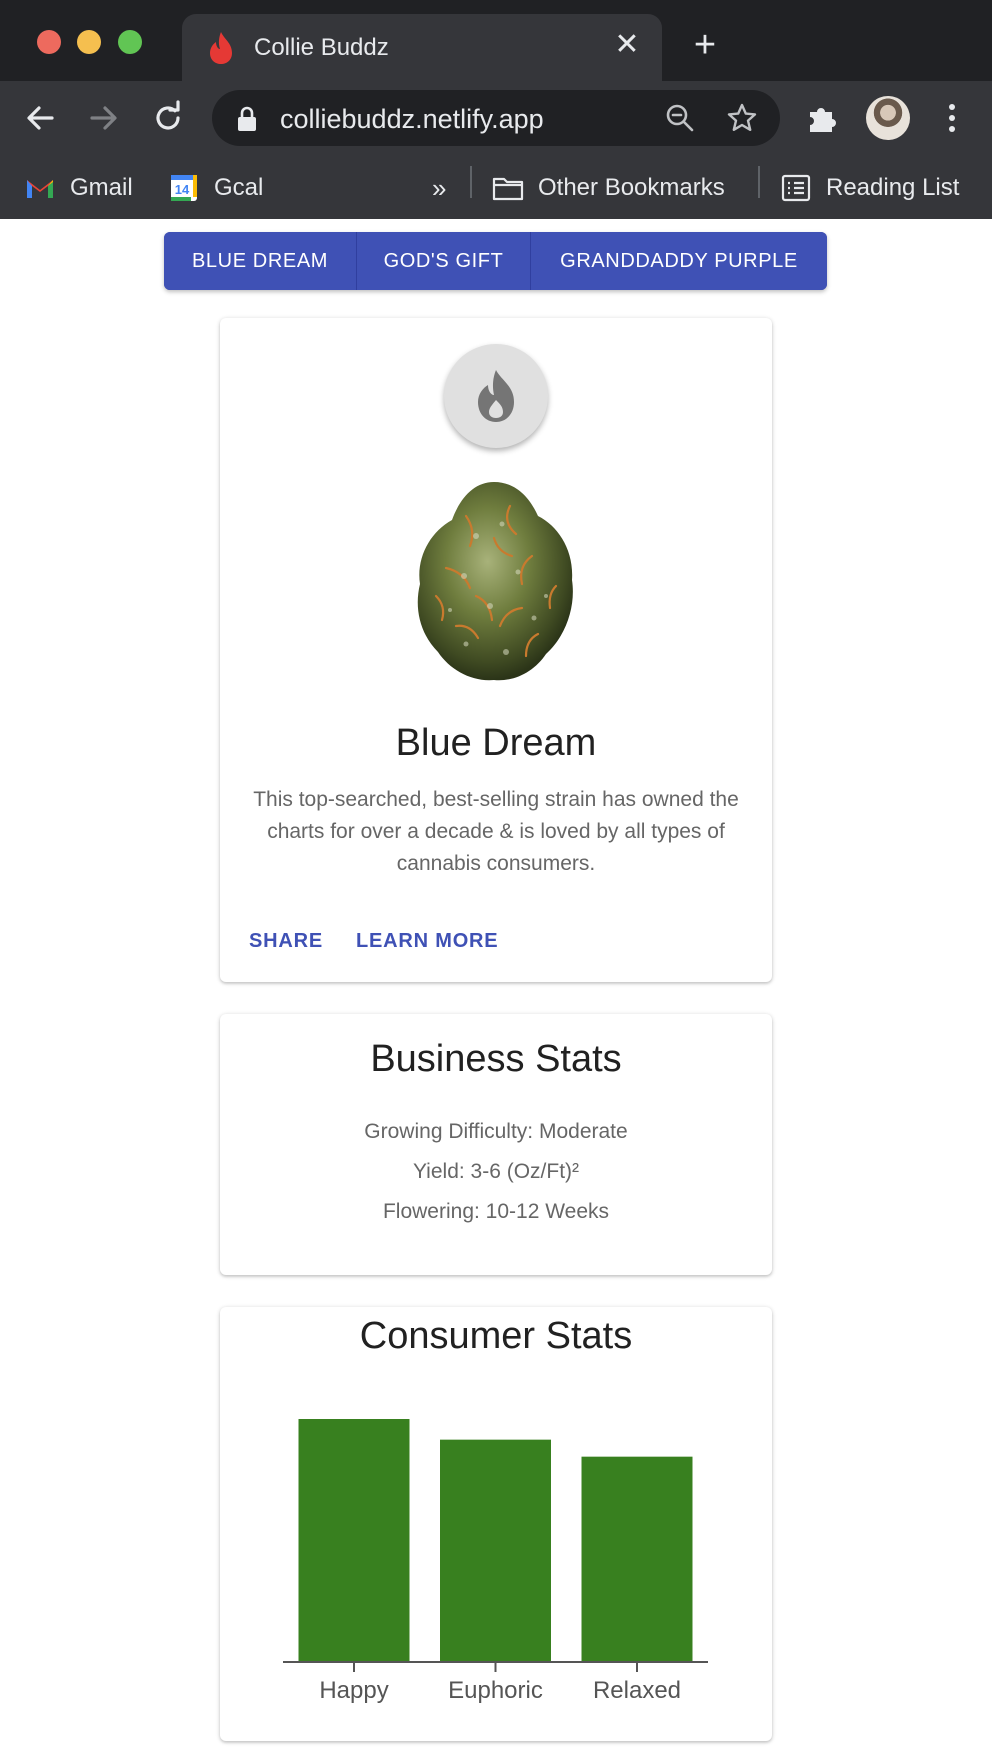 The width and height of the screenshot is (992, 1748). I want to click on forward-icon, so click(104, 118).